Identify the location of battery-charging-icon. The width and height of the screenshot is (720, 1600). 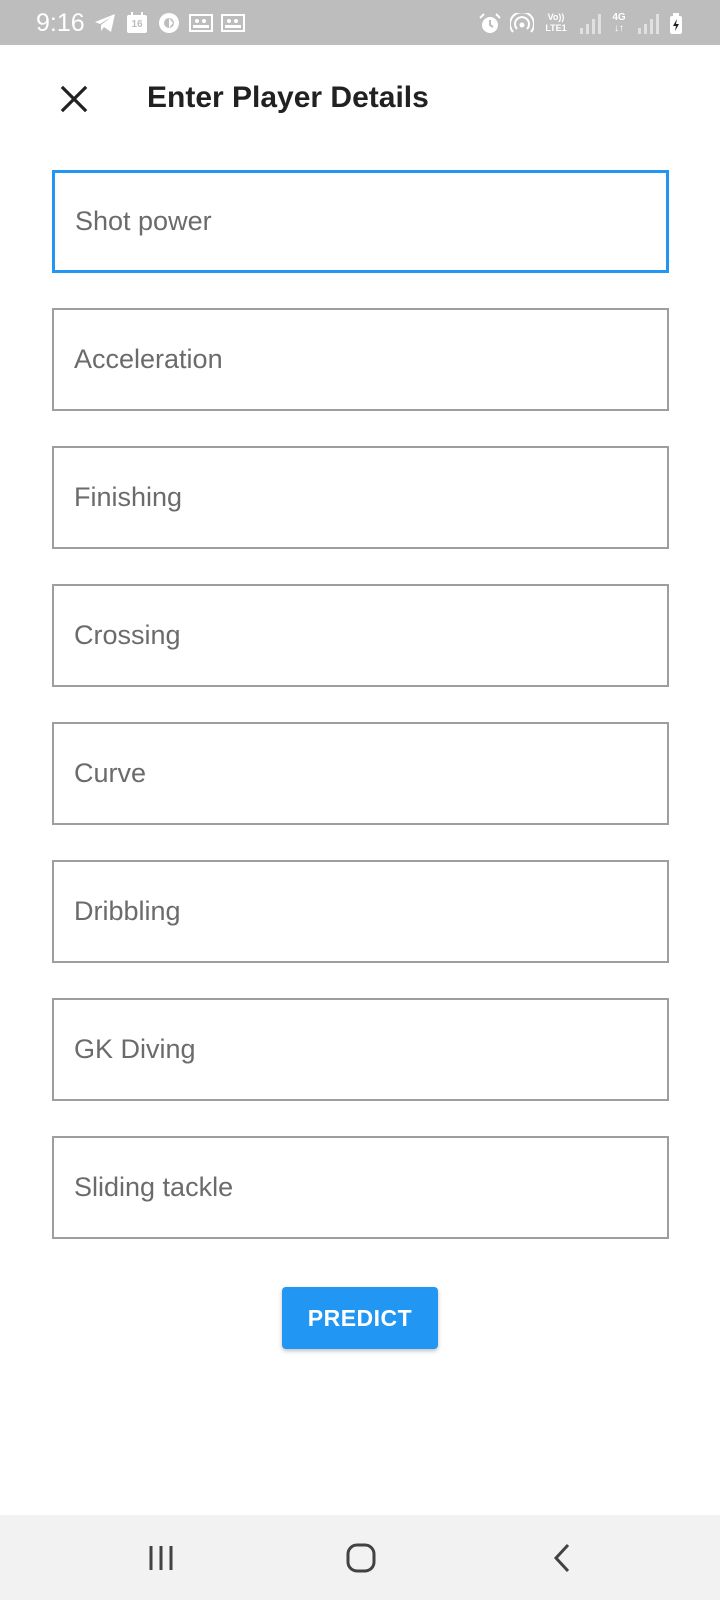
(676, 24).